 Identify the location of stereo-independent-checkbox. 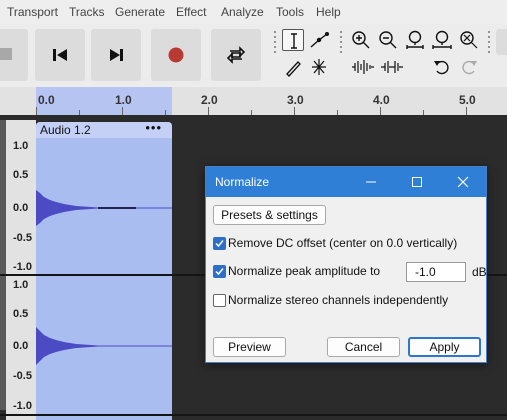
(219, 300).